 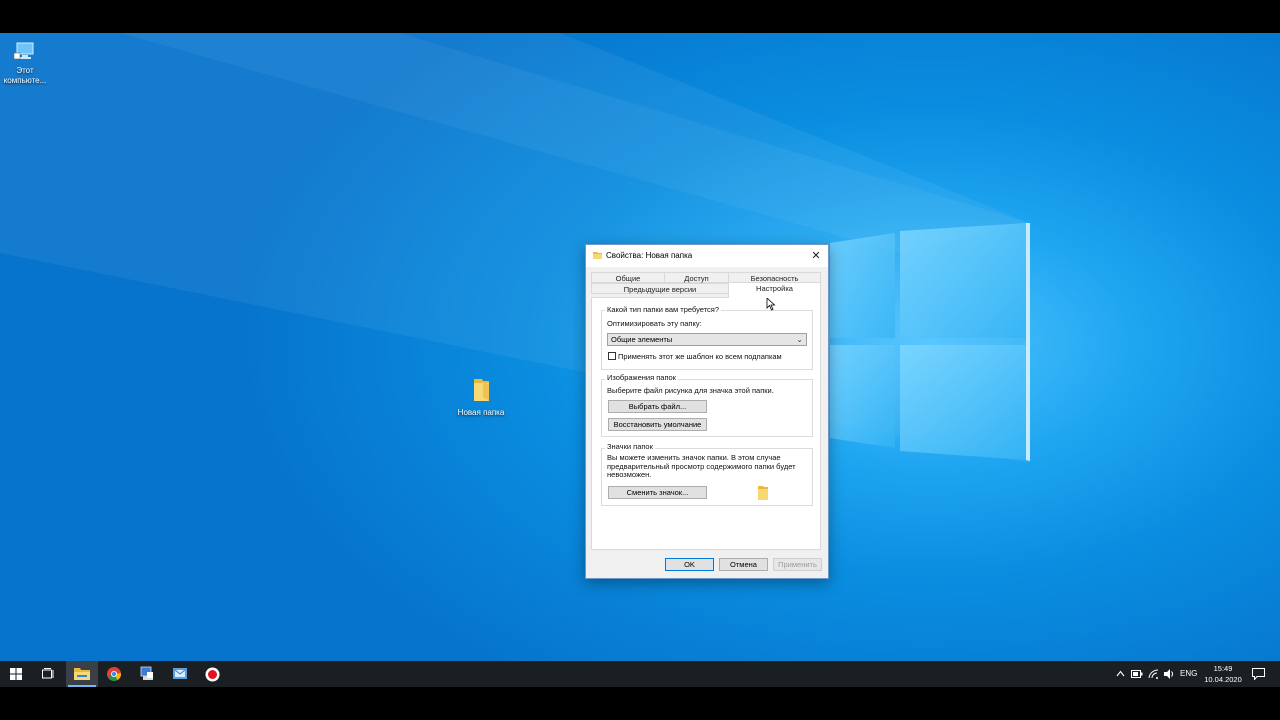 What do you see at coordinates (23, 51) in the screenshot?
I see `computer-icon` at bounding box center [23, 51].